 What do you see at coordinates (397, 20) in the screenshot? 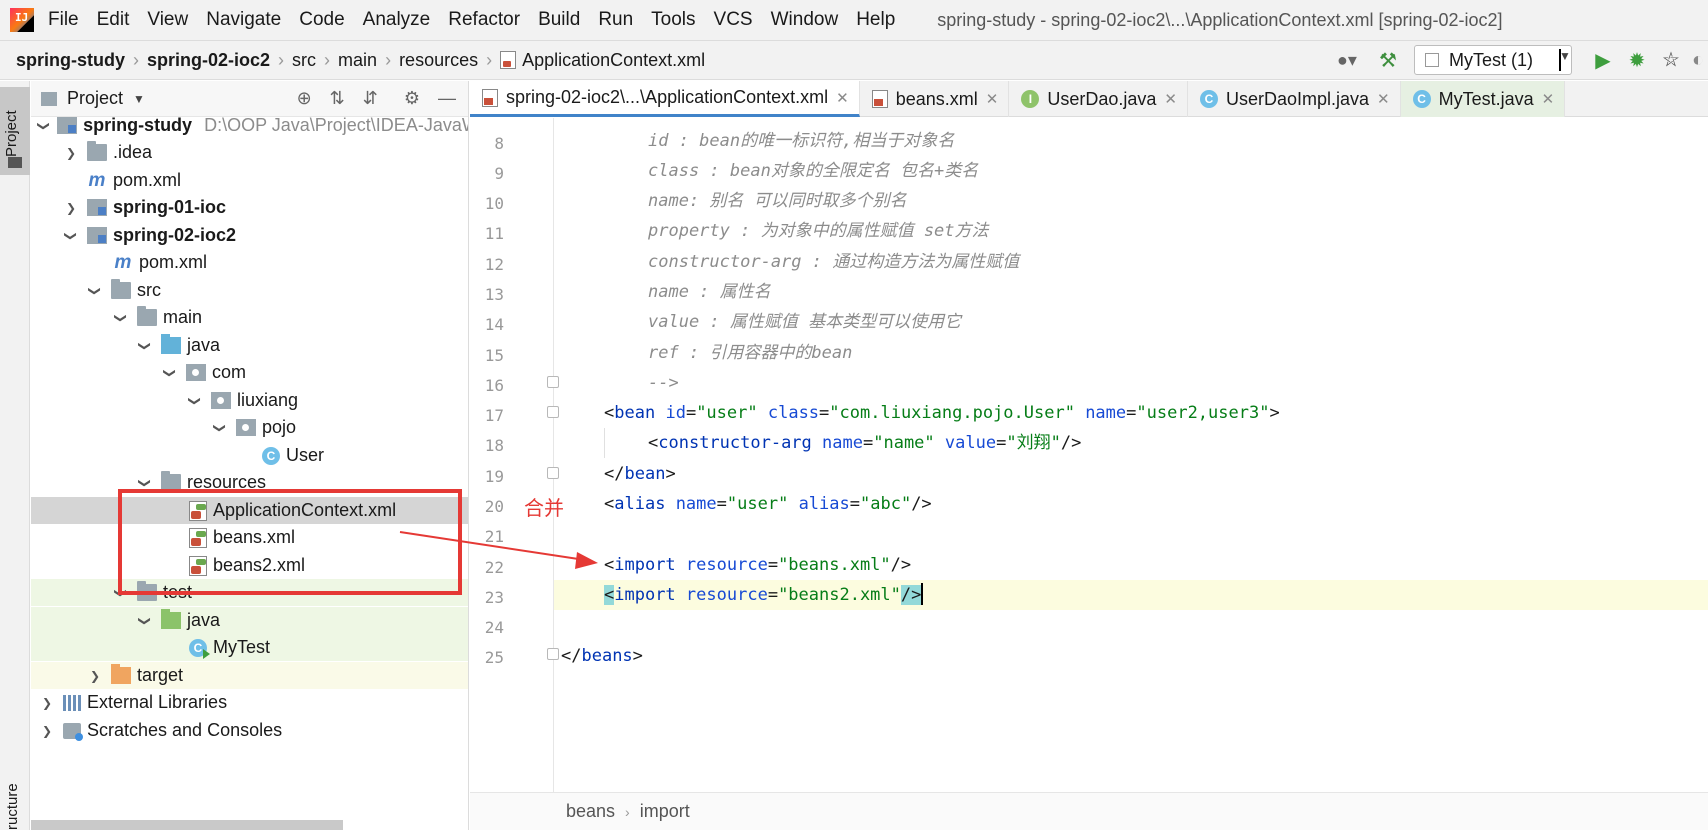
I see `menu-analyze: Analyze` at bounding box center [397, 20].